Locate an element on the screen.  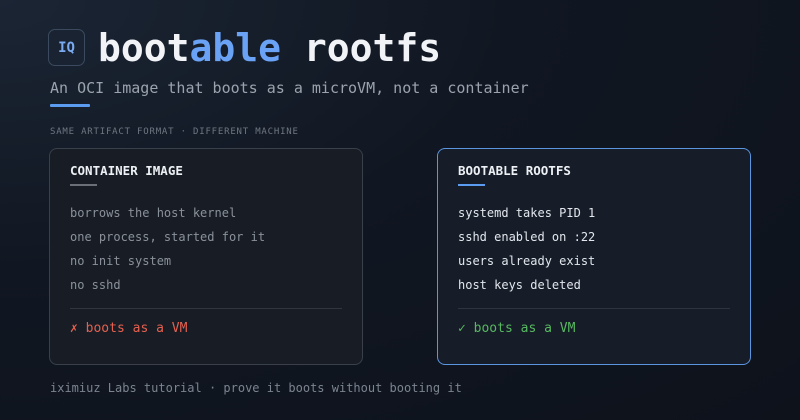
subtitle-underline is located at coordinates (70, 105).